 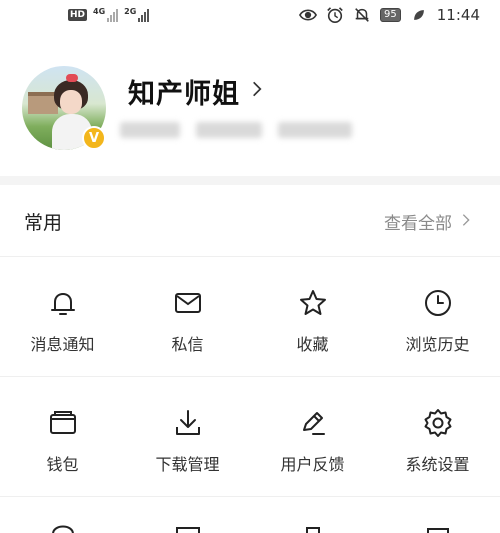 I want to click on alarm-icon, so click(x=335, y=15).